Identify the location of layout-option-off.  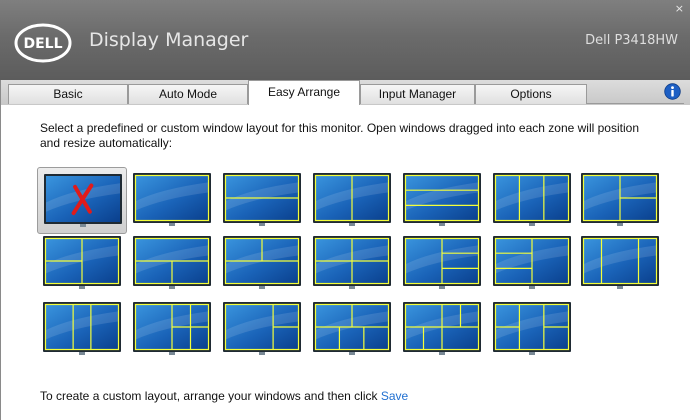
(82, 200).